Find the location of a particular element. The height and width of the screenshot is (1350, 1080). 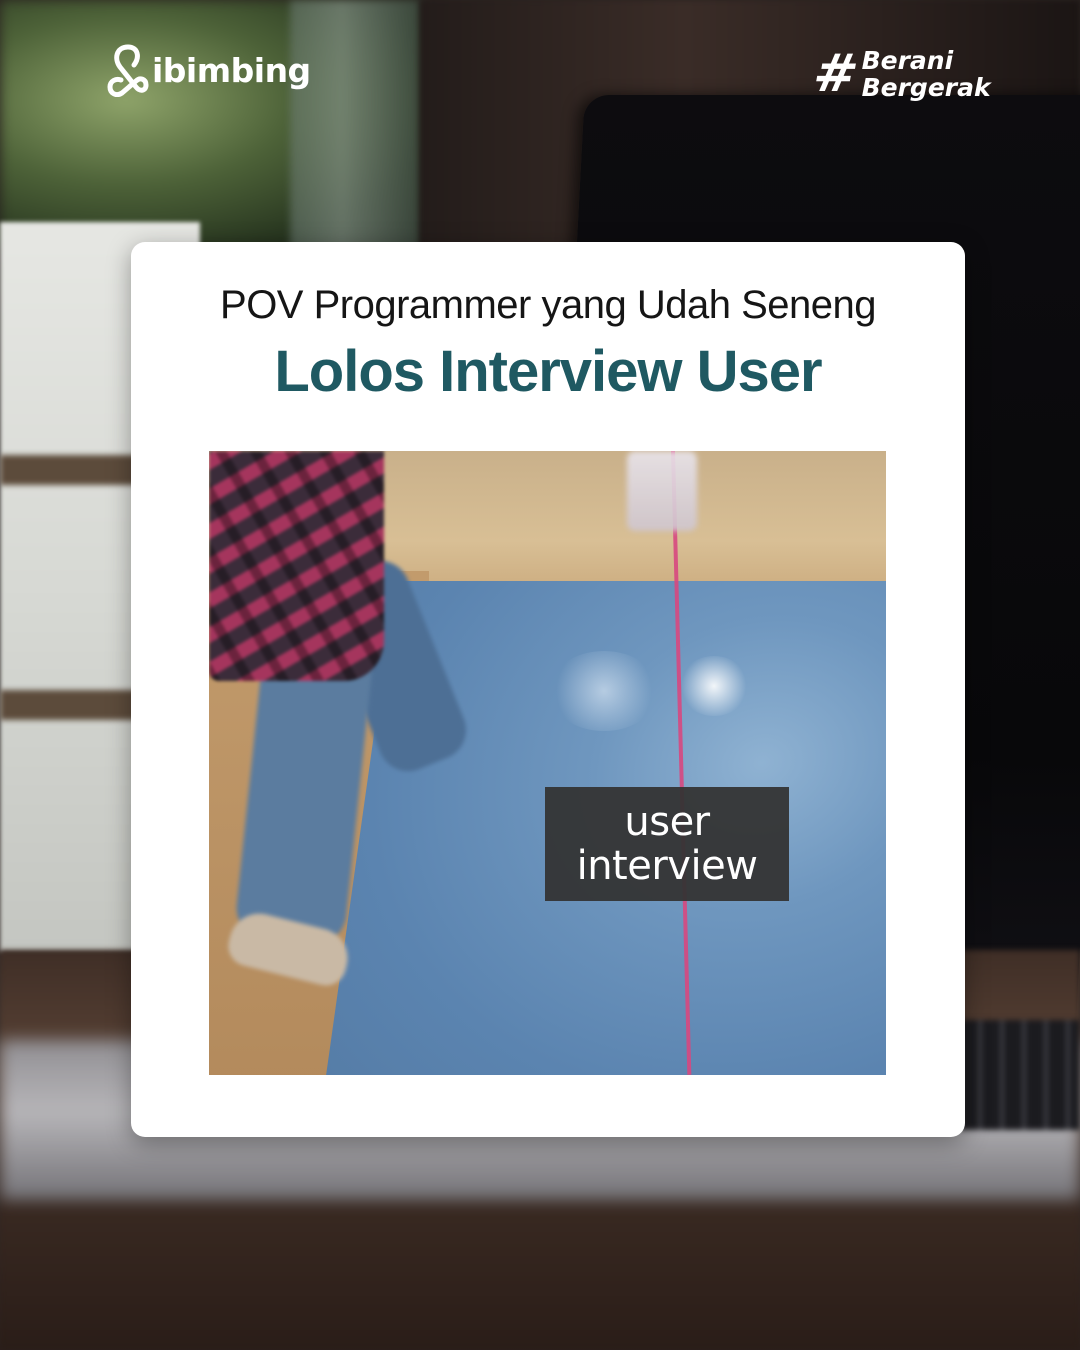

hashtag-word-2: Bergerak is located at coordinates (926, 87).